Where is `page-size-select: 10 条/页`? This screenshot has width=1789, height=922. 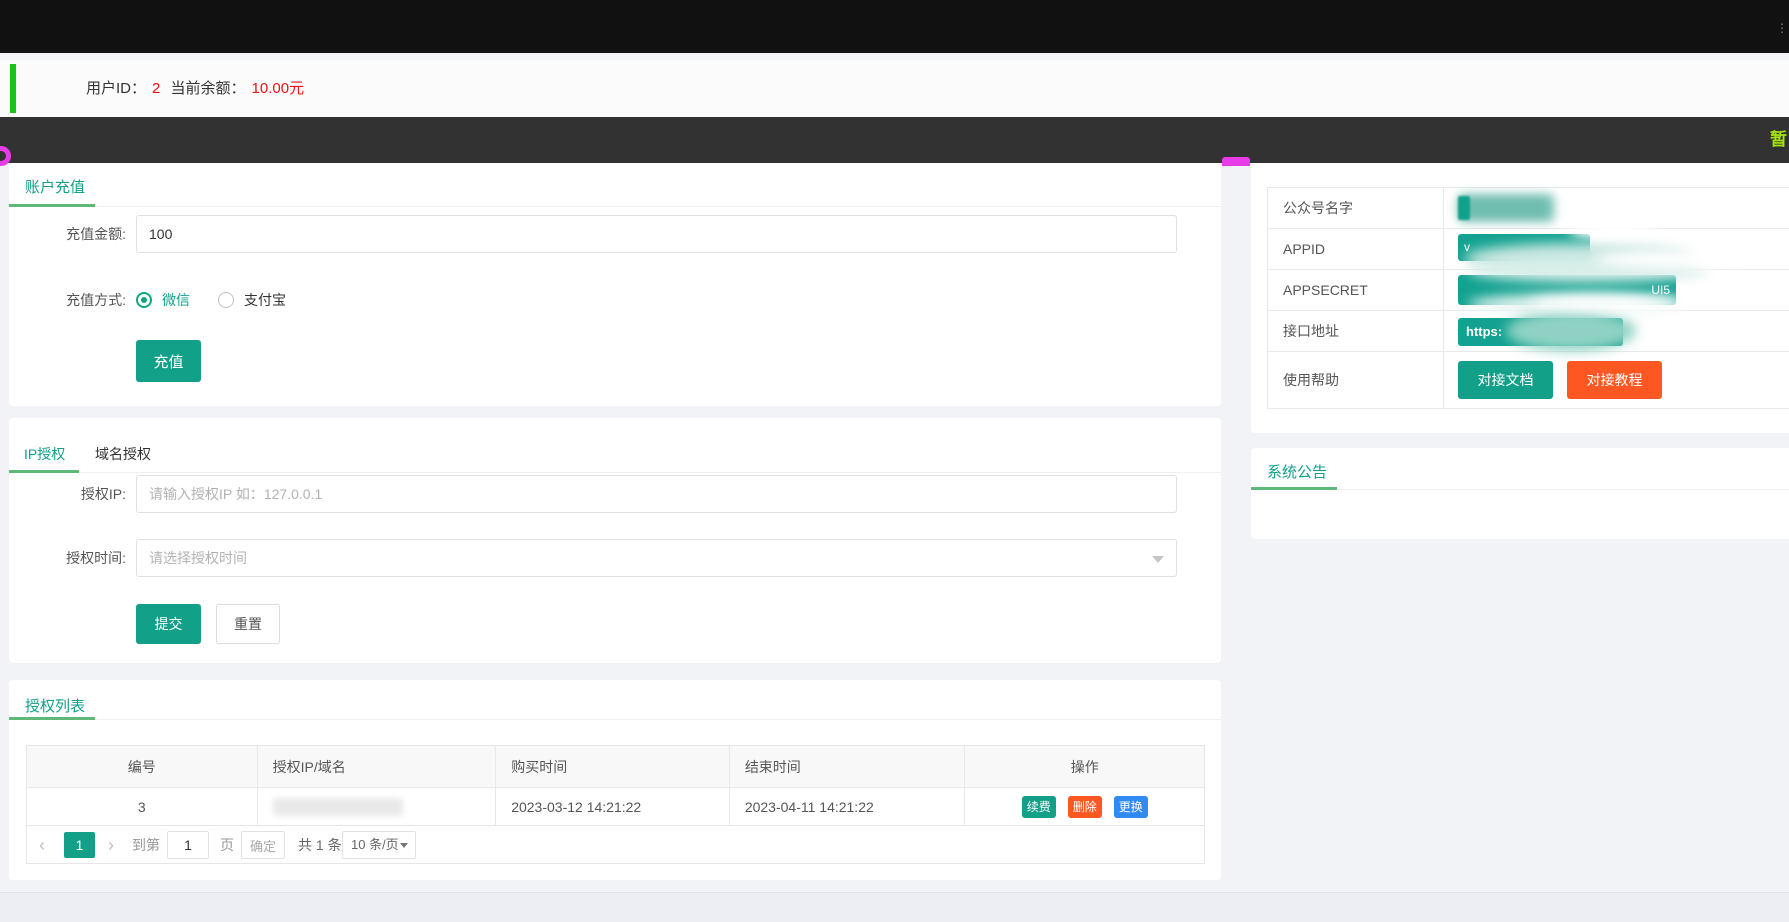 page-size-select: 10 条/页 is located at coordinates (379, 845).